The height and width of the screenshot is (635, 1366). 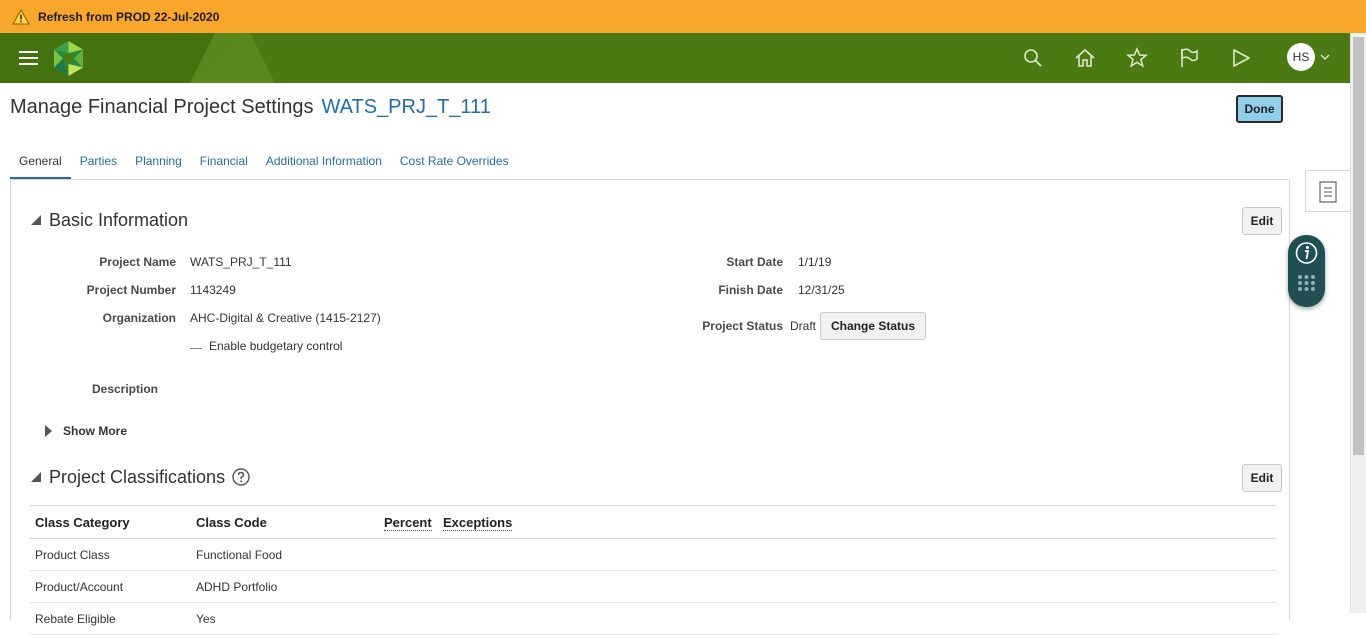 I want to click on finish-date-label: Finish Date, so click(x=750, y=290).